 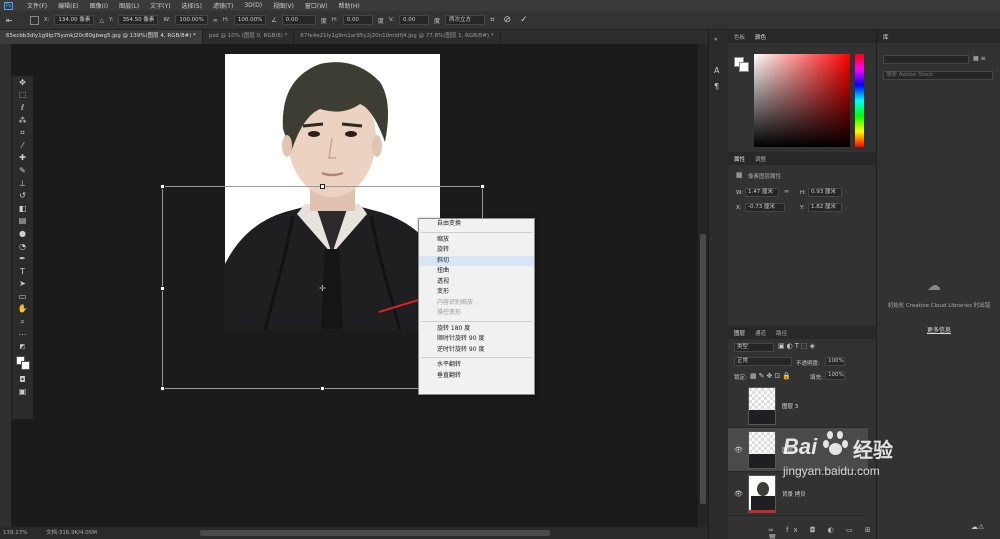 I want to click on menu-item-rotate: 旋转, so click(x=476, y=250).